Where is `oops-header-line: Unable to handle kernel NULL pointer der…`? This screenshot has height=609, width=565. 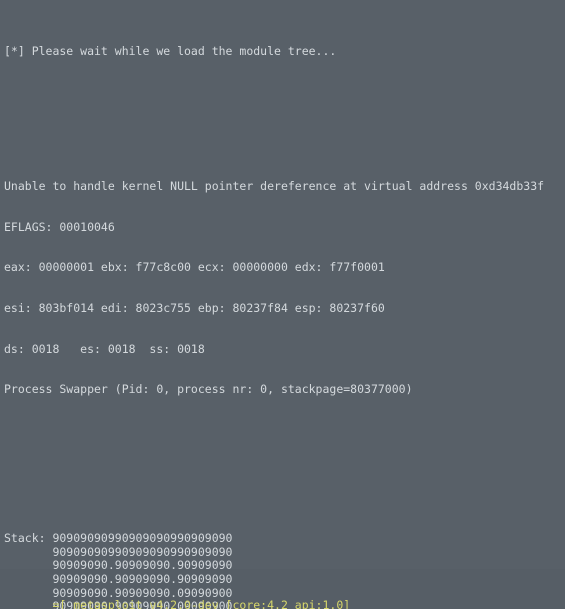 oops-header-line: Unable to handle kernel NULL pointer der… is located at coordinates (274, 186).